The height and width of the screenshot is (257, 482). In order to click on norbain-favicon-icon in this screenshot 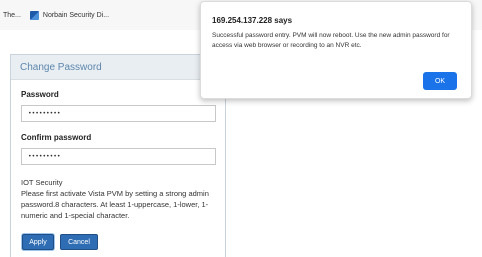, I will do `click(34, 15)`.